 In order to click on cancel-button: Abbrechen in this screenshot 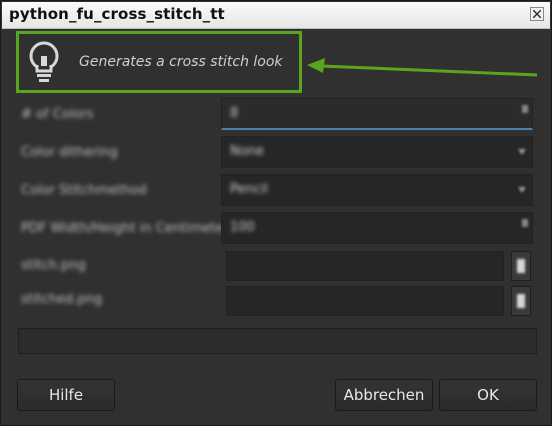, I will do `click(384, 395)`.